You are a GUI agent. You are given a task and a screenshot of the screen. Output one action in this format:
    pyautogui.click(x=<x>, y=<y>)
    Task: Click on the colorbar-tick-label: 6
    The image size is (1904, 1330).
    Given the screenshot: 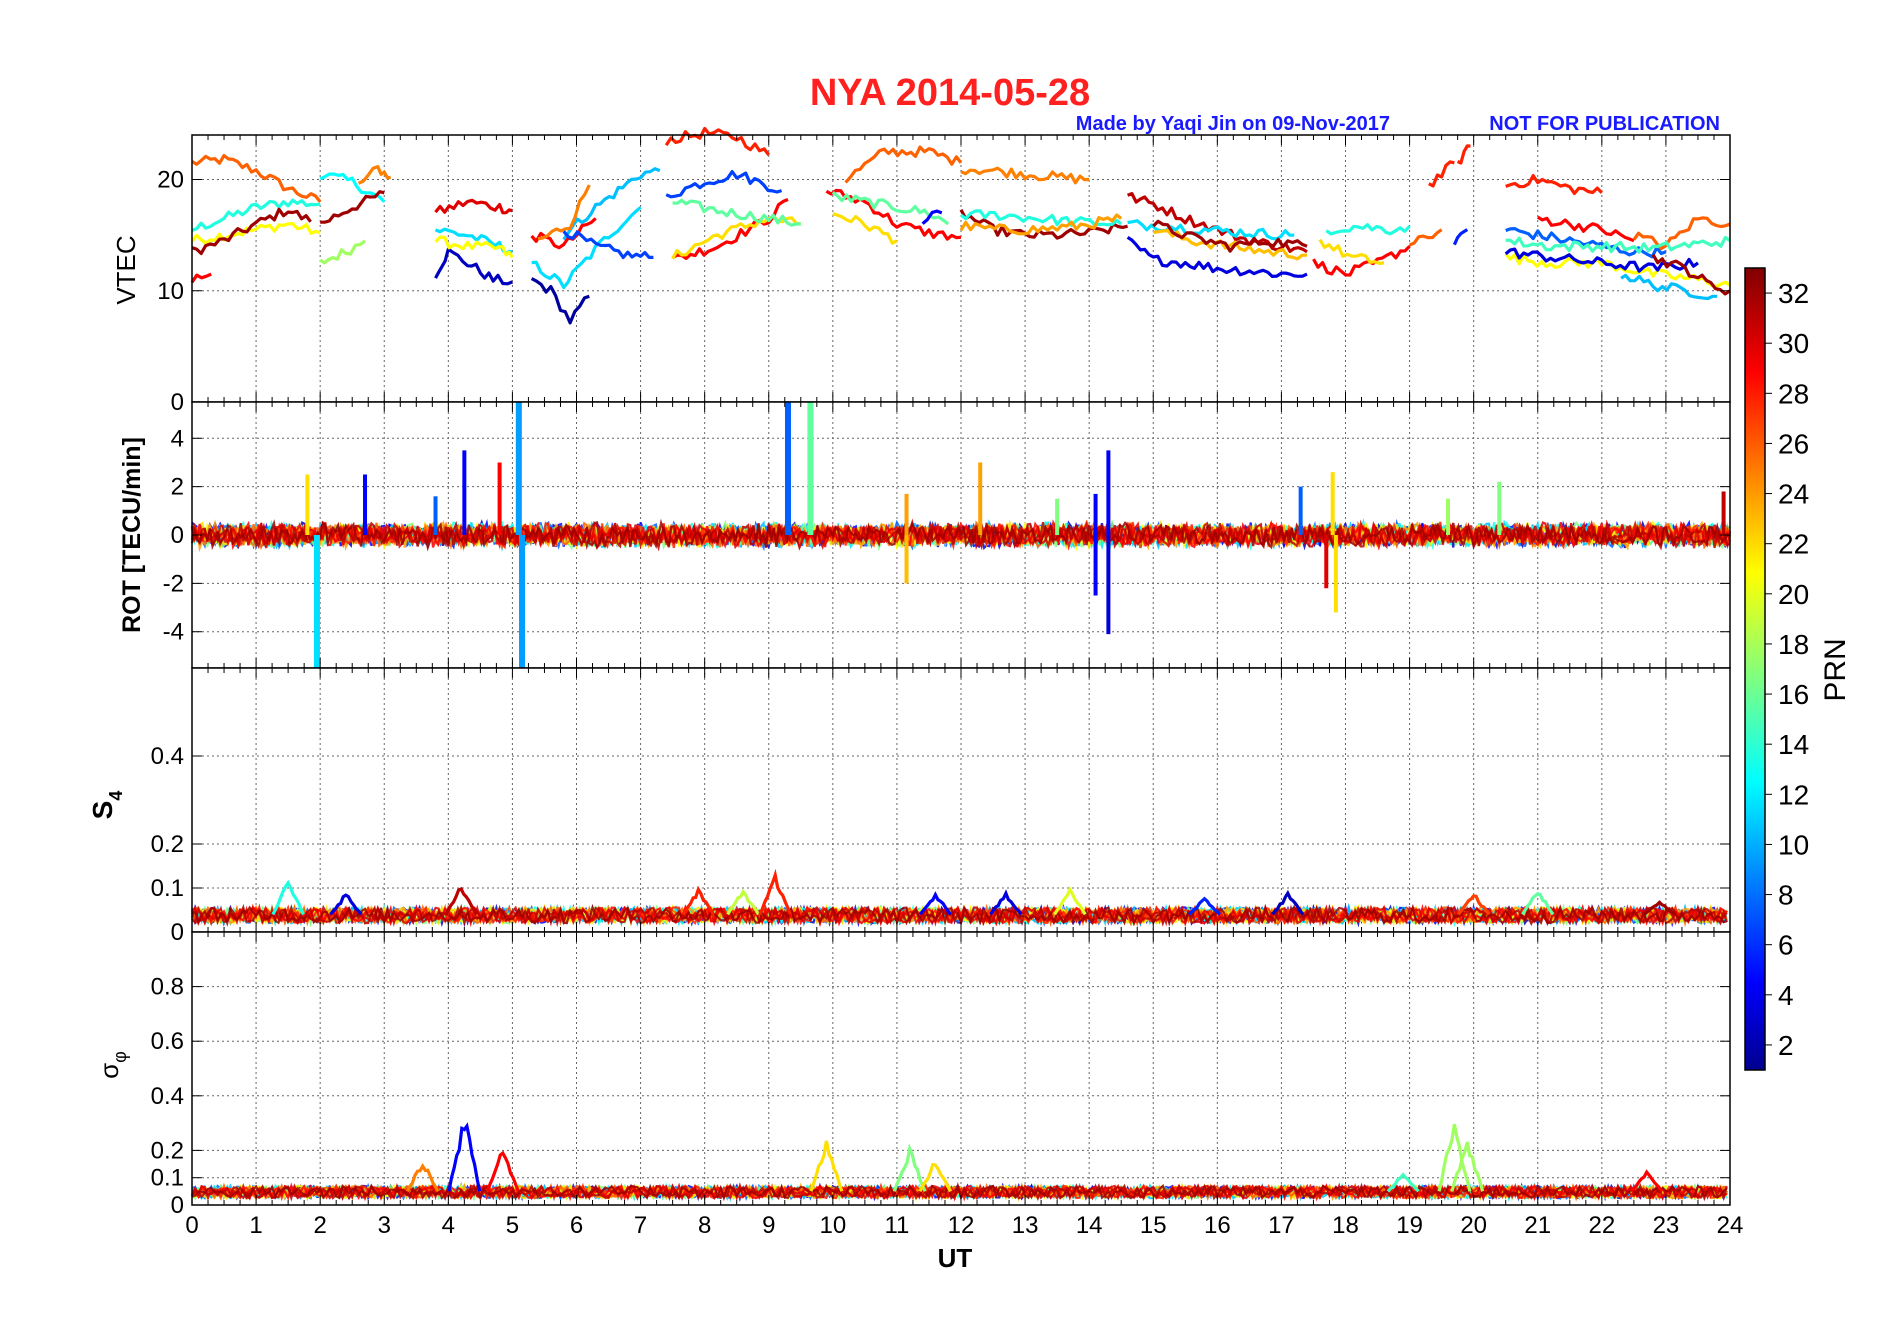 What is the action you would take?
    pyautogui.click(x=1786, y=945)
    